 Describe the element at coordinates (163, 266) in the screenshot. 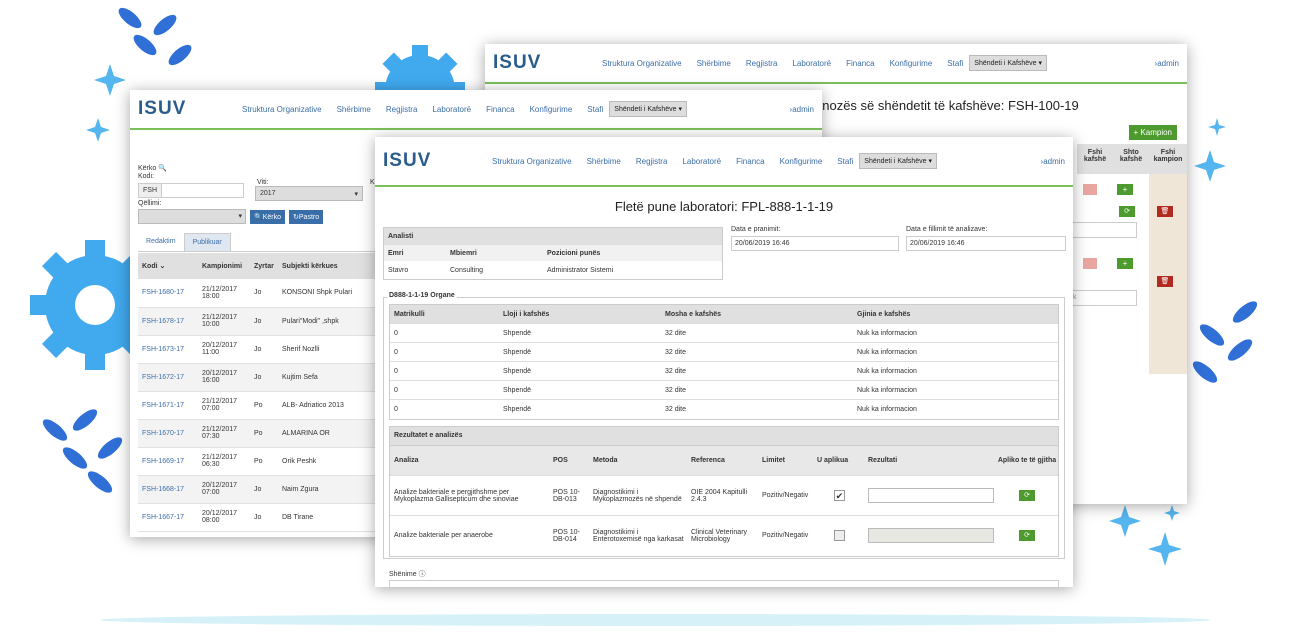

I see `sort-icon: ⌄` at that location.